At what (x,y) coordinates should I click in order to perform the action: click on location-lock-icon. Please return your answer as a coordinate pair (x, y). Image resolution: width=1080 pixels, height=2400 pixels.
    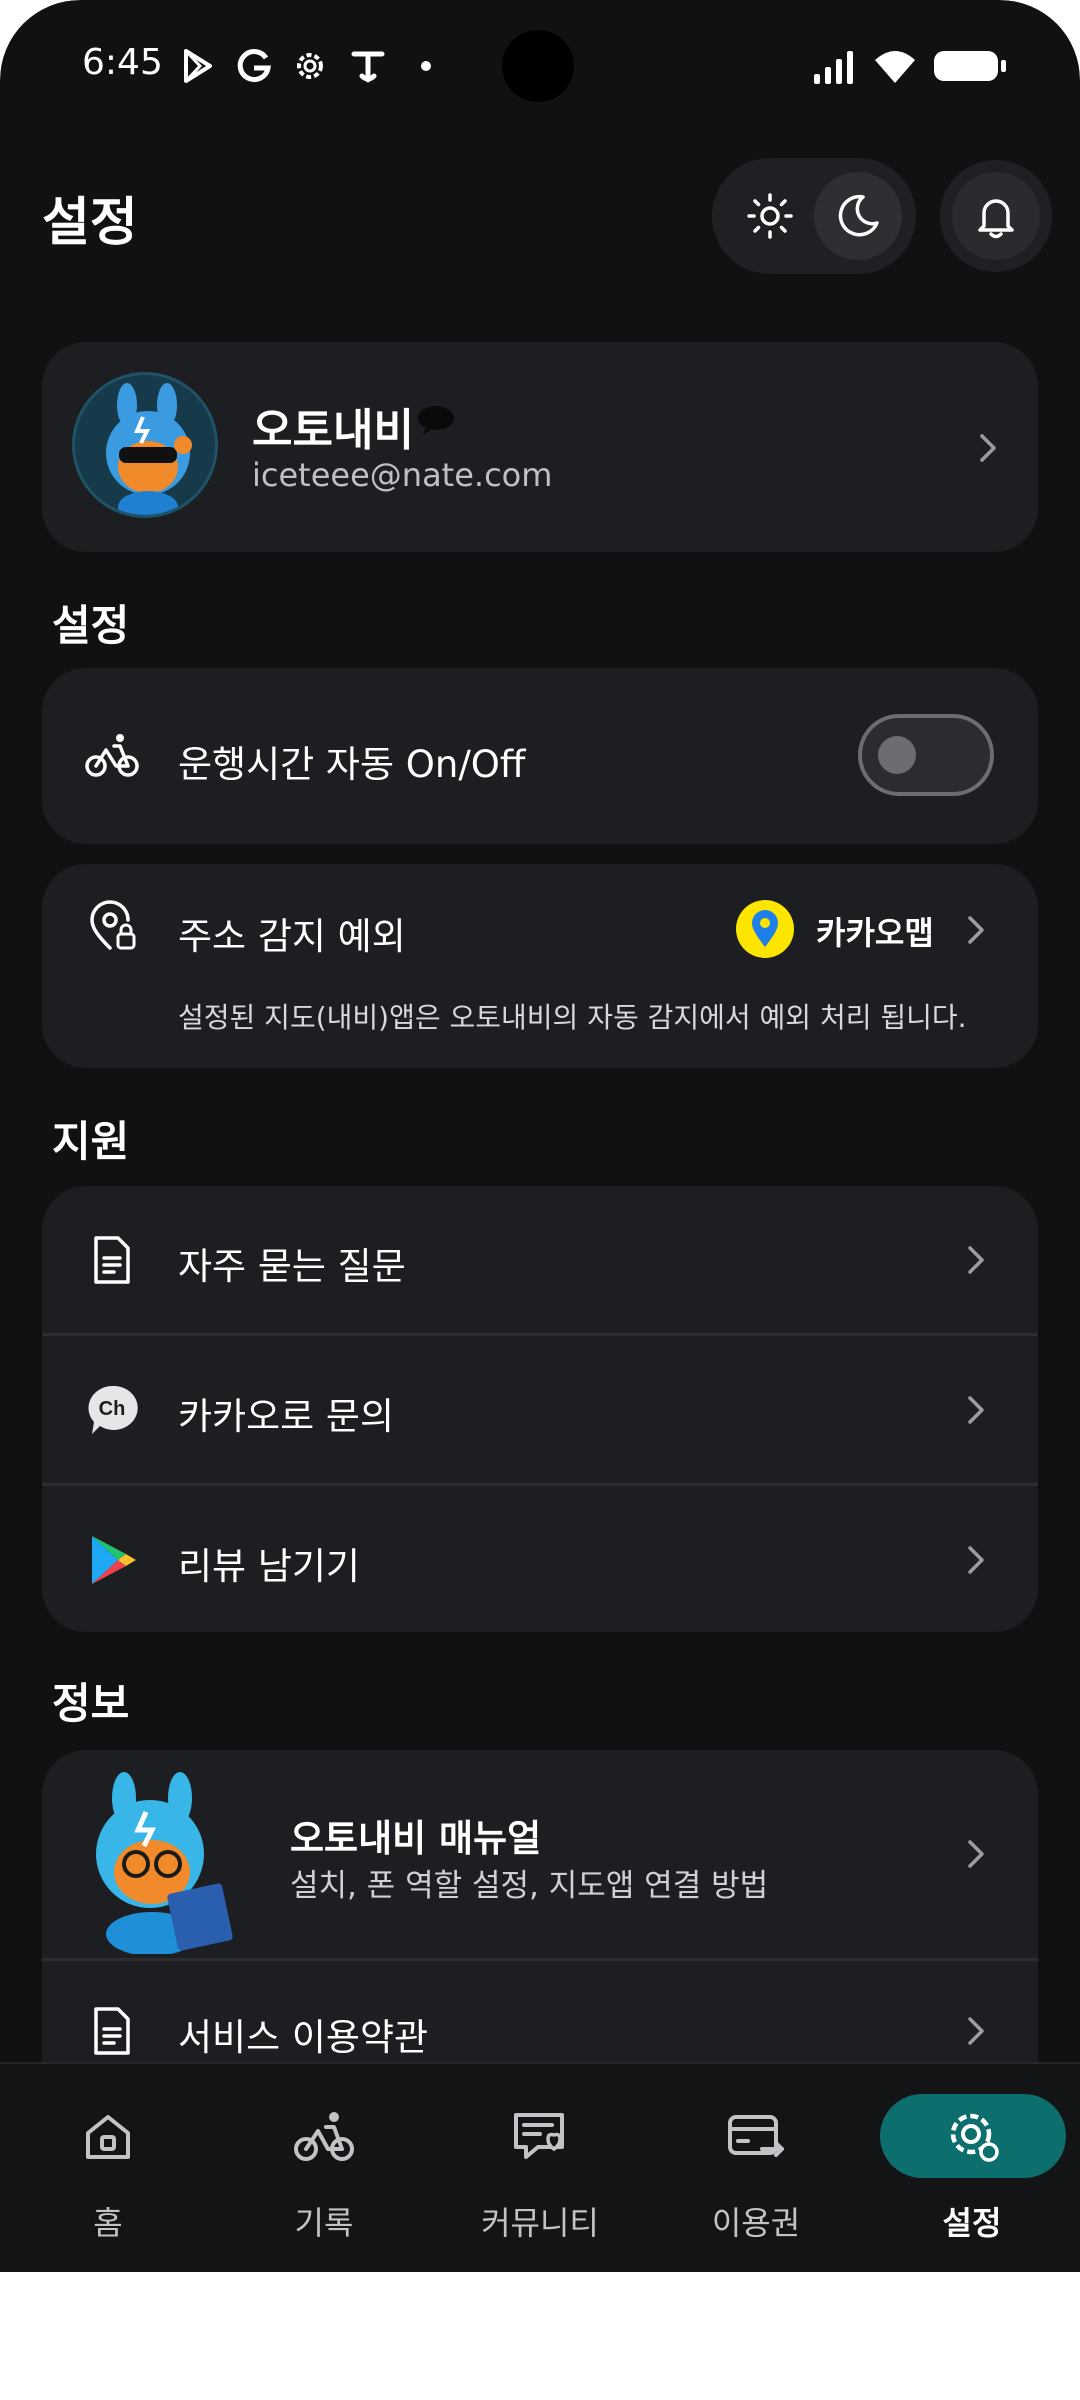
    Looking at the image, I should click on (113, 925).